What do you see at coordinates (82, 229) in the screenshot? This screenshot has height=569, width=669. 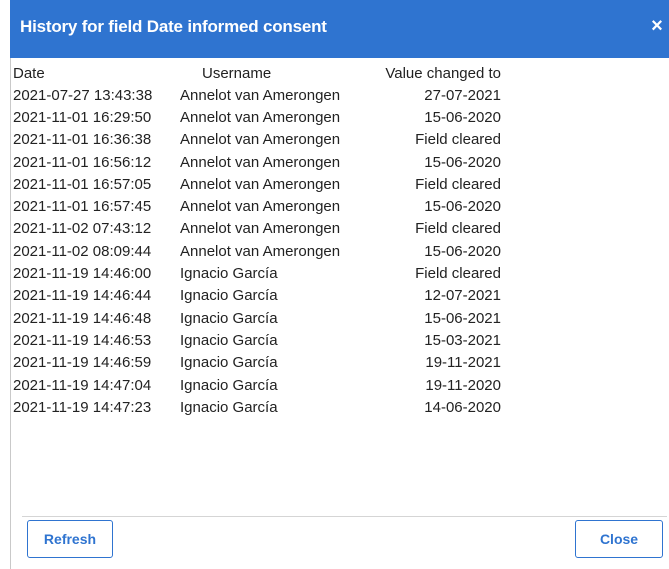 I see `cell-date: 2021-11-02 07:43:12` at bounding box center [82, 229].